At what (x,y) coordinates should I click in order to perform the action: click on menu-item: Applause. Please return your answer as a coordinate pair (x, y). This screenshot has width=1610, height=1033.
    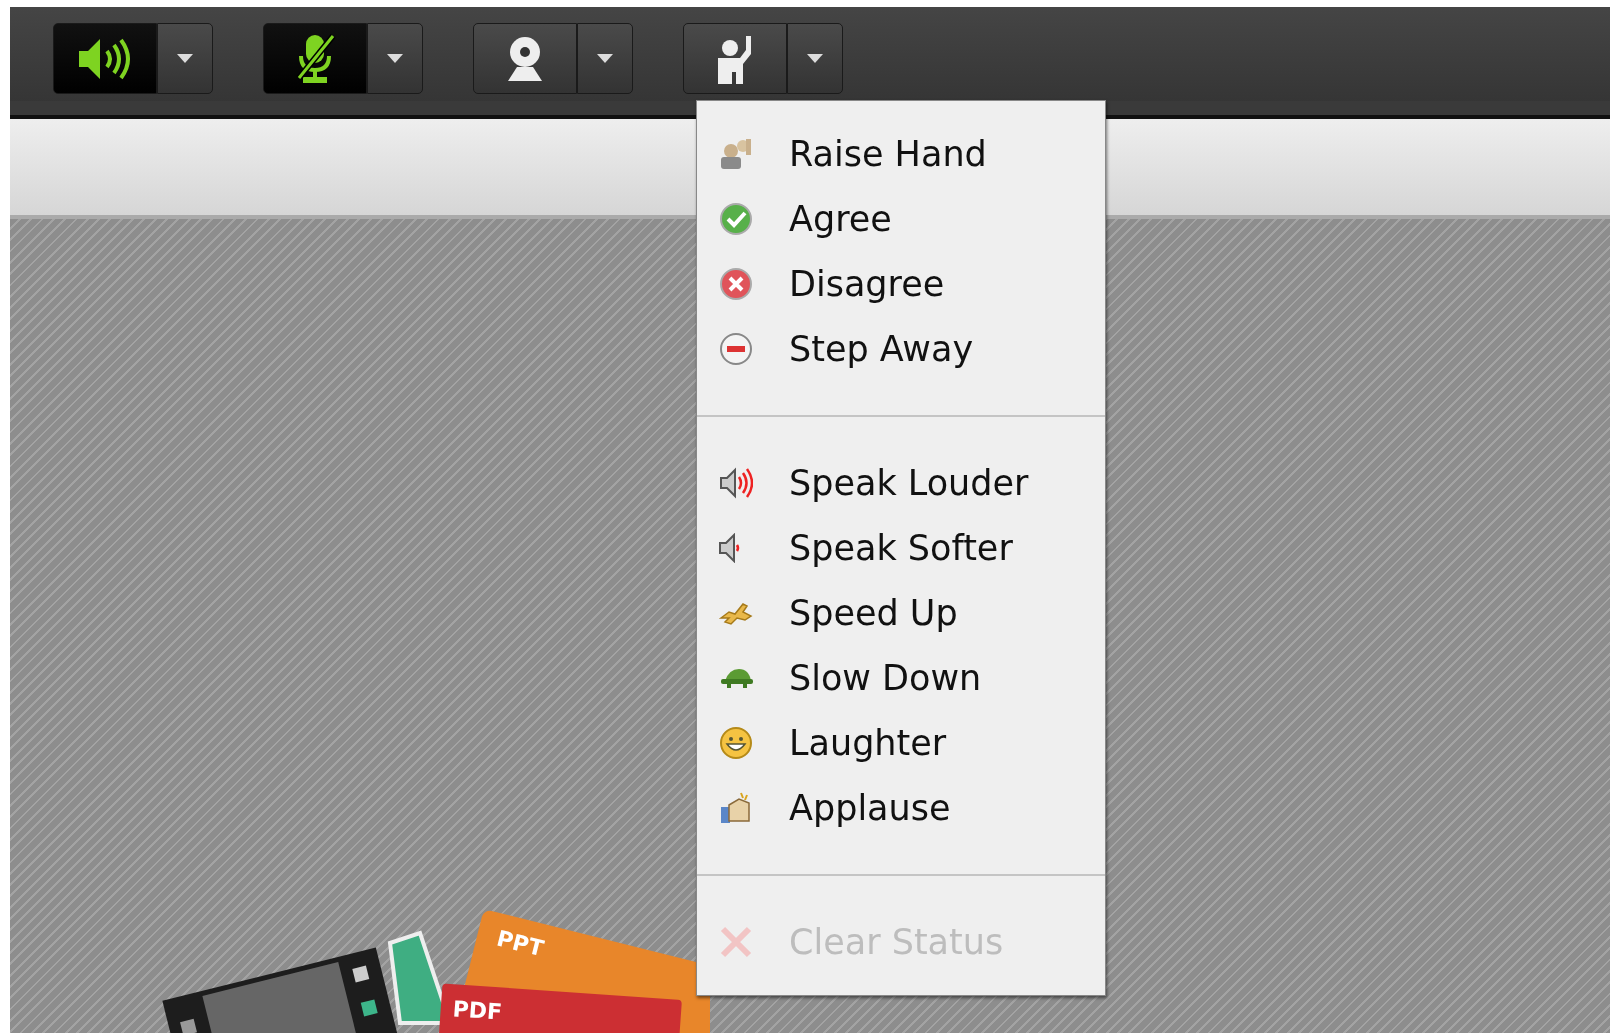
    Looking at the image, I should click on (912, 807).